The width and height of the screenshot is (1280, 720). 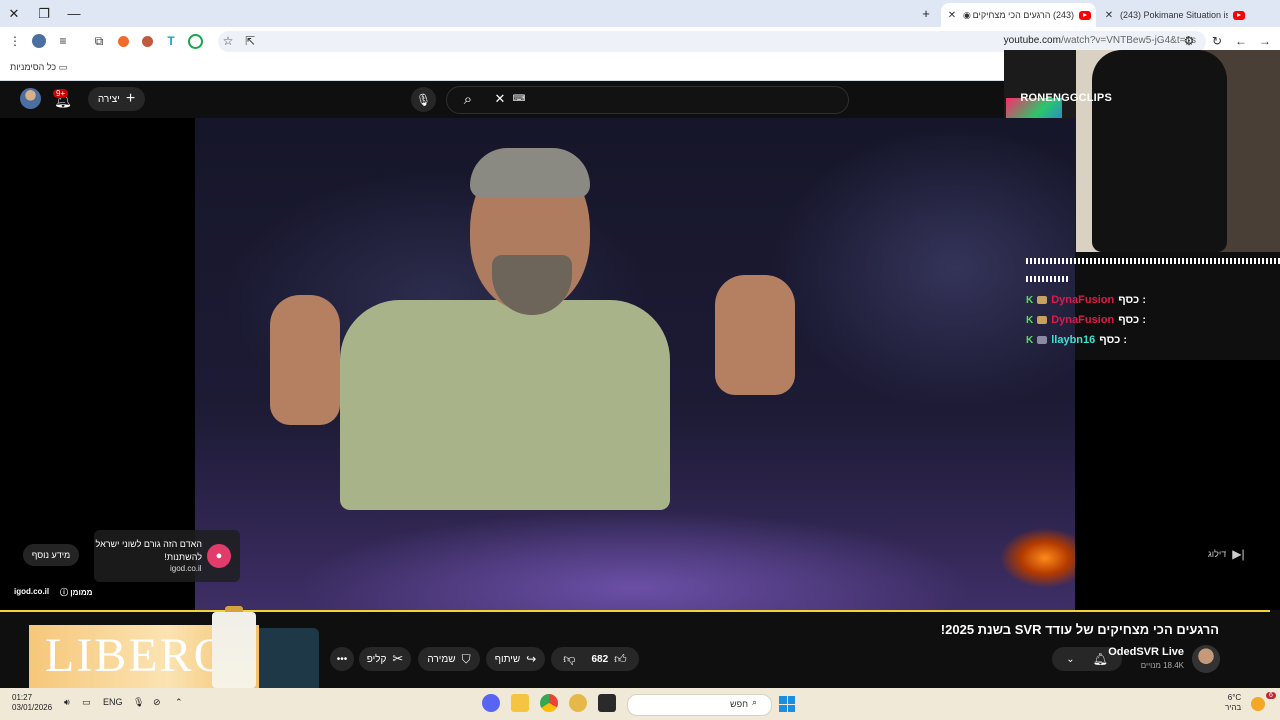 What do you see at coordinates (1047, 279) in the screenshot?
I see `chat-divider-short` at bounding box center [1047, 279].